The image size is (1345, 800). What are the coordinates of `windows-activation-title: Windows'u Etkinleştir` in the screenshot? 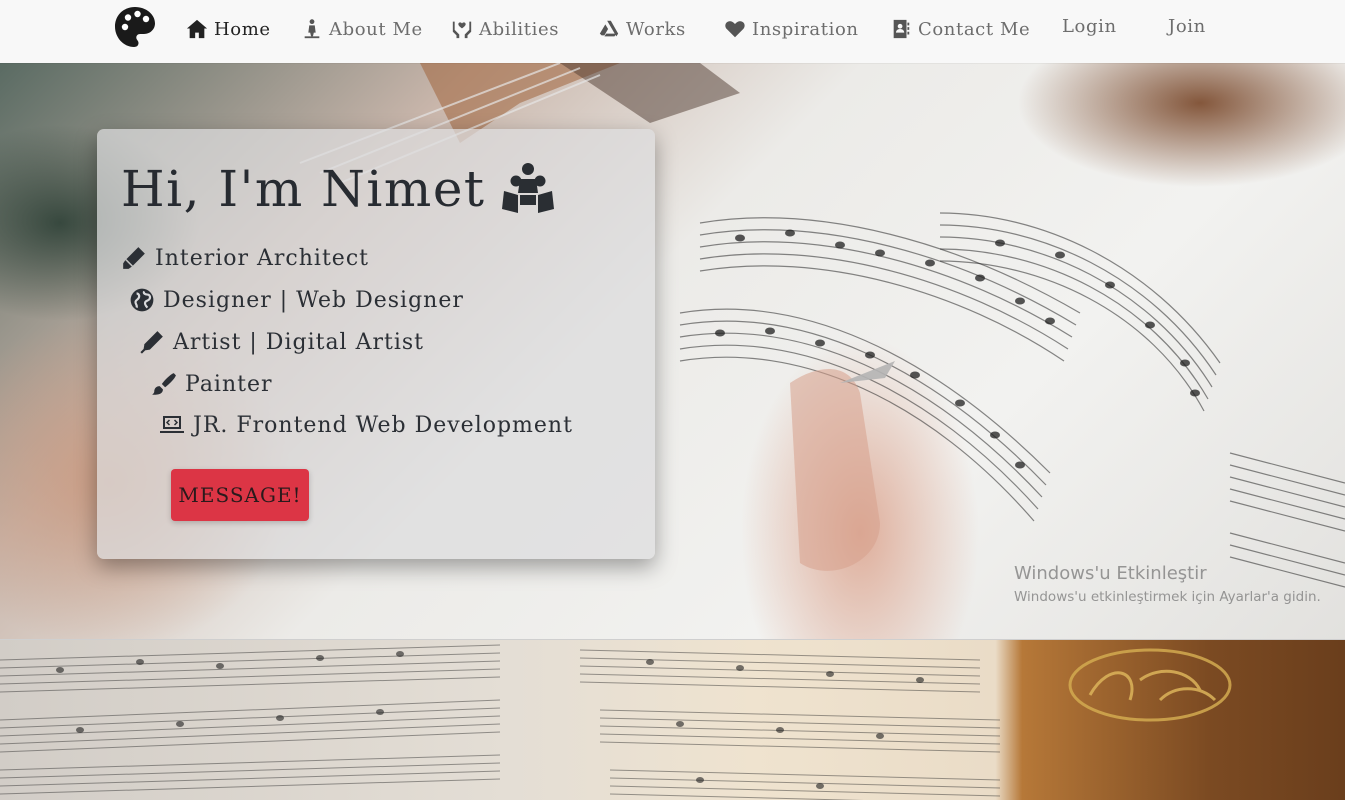 It's located at (1110, 573).